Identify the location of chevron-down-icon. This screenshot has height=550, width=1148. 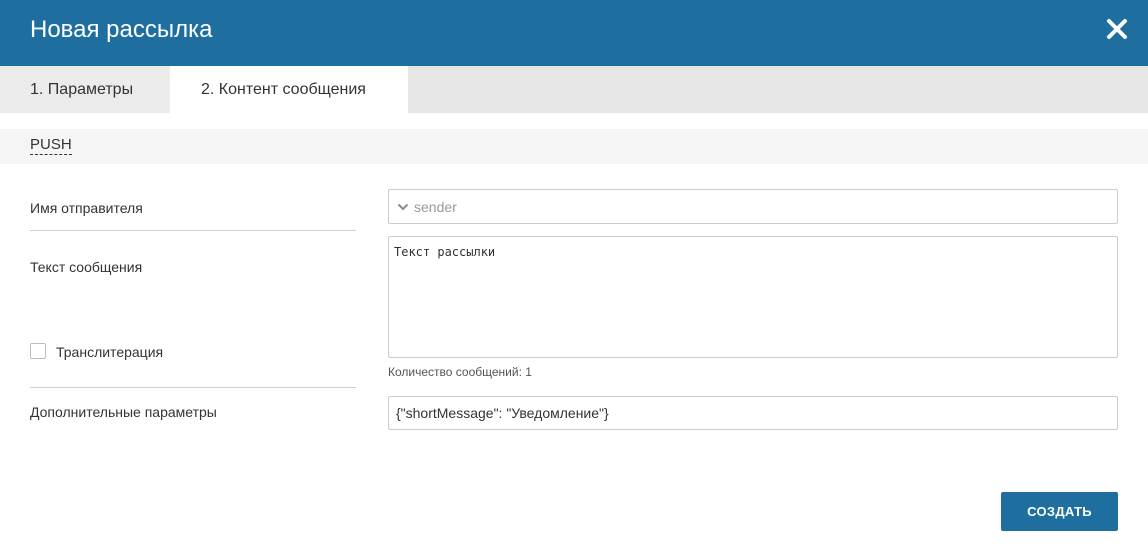
(403, 207).